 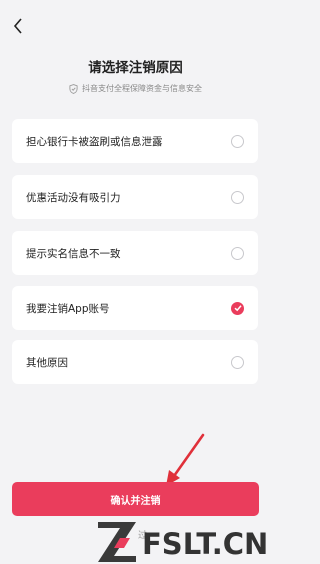 I want to click on reason-option-close-app-account: 我要注销App账号, so click(x=135, y=308).